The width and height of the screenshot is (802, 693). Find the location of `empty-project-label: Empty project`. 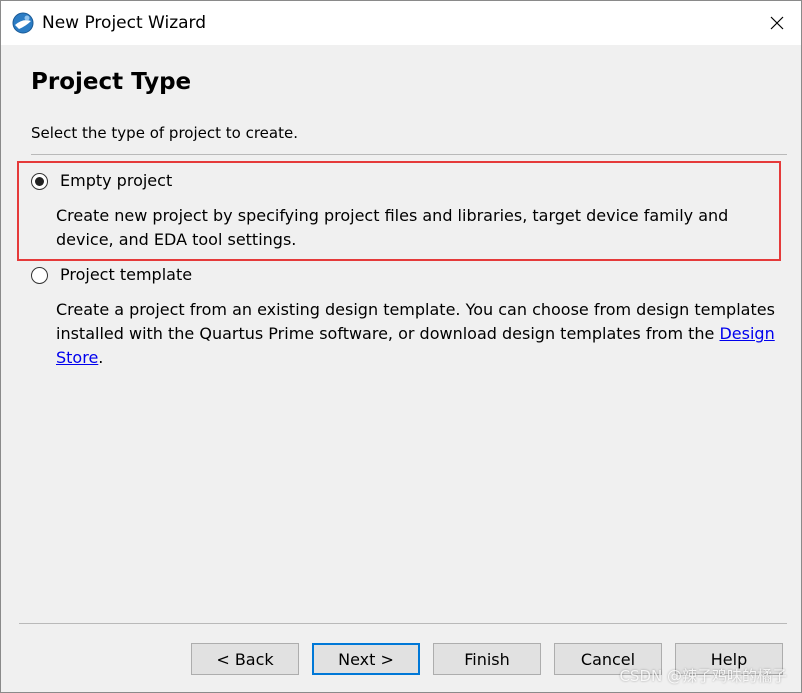

empty-project-label: Empty project is located at coordinates (116, 180).